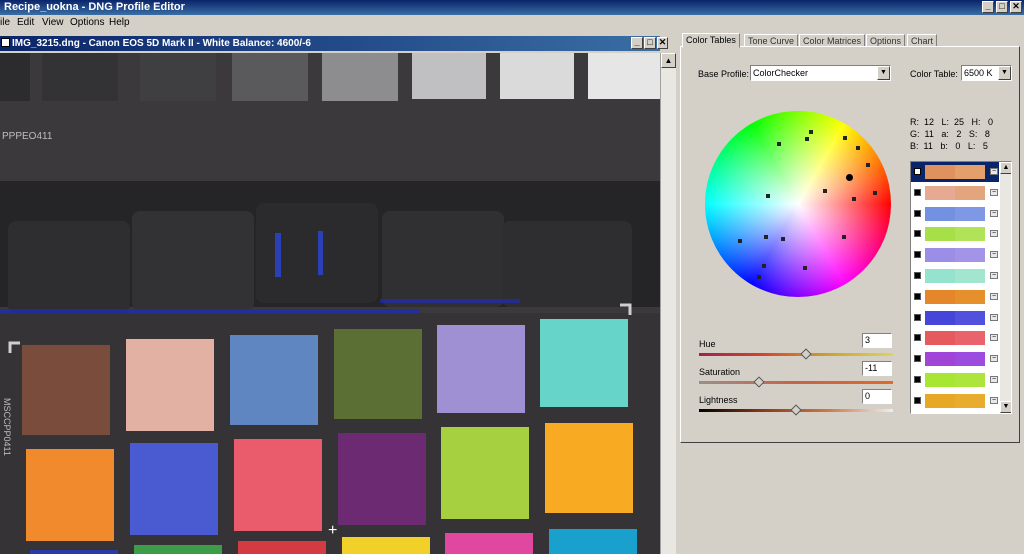 Image resolution: width=1024 pixels, height=554 pixels. Describe the element at coordinates (877, 340) in the screenshot. I see `hue-input: 3` at that location.